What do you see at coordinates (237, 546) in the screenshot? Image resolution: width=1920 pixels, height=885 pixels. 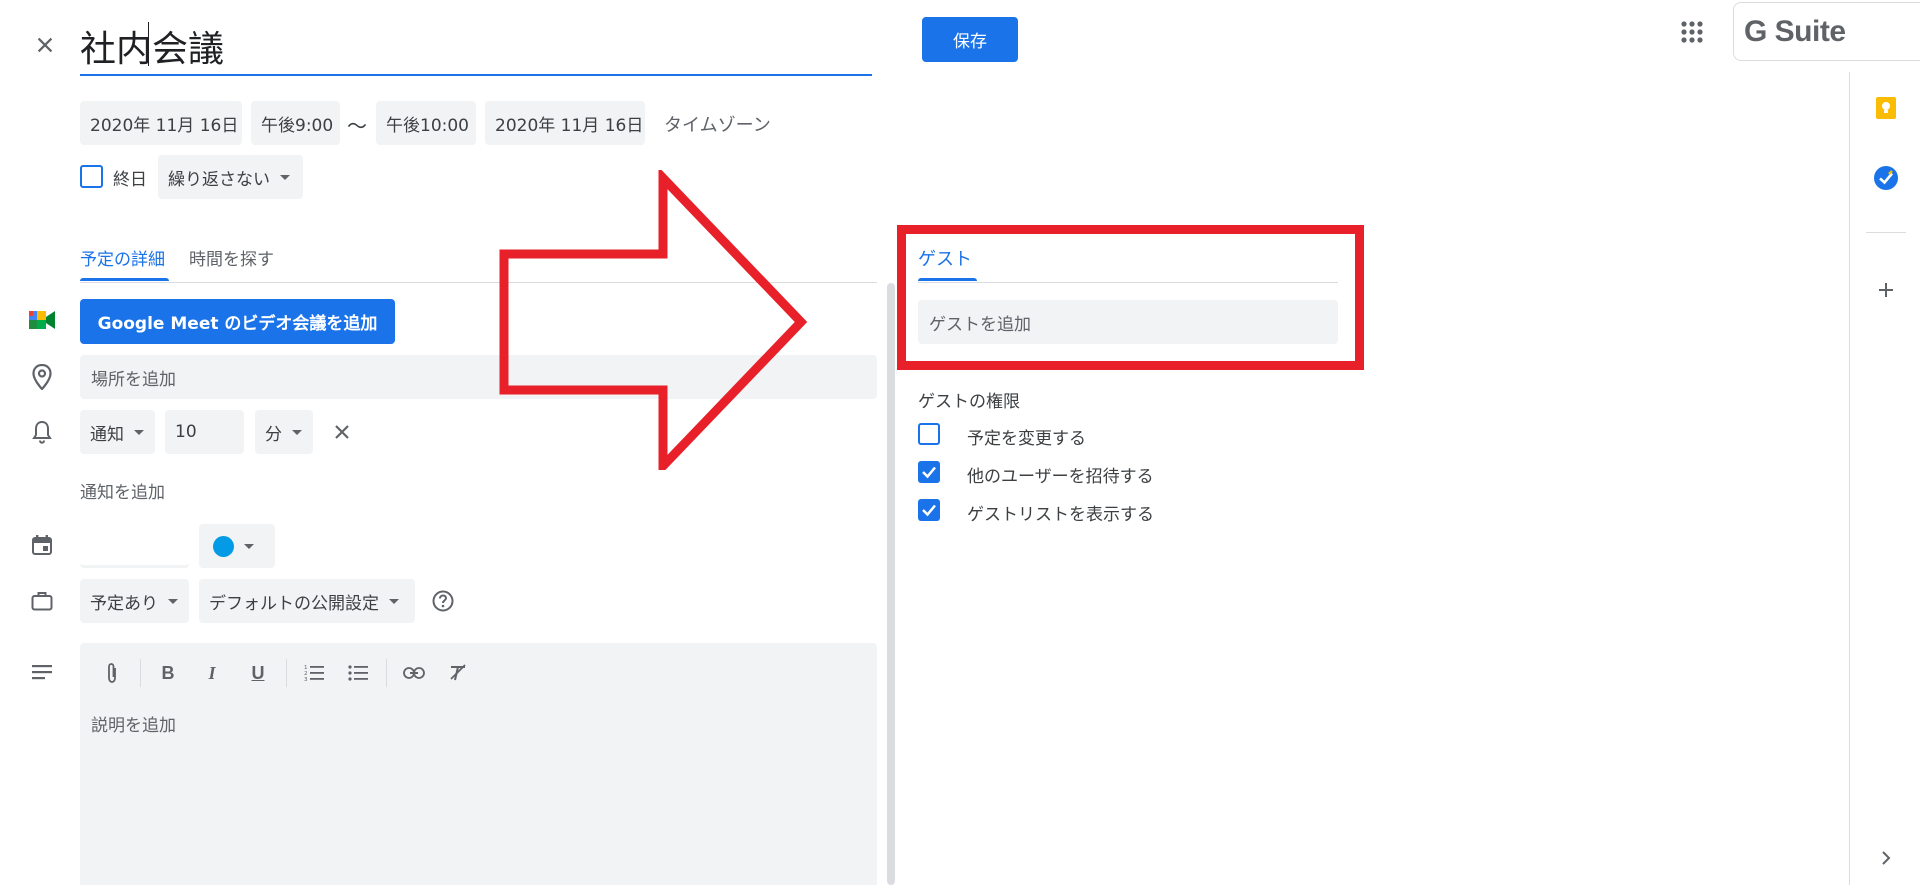 I see `event-color-dropdown` at bounding box center [237, 546].